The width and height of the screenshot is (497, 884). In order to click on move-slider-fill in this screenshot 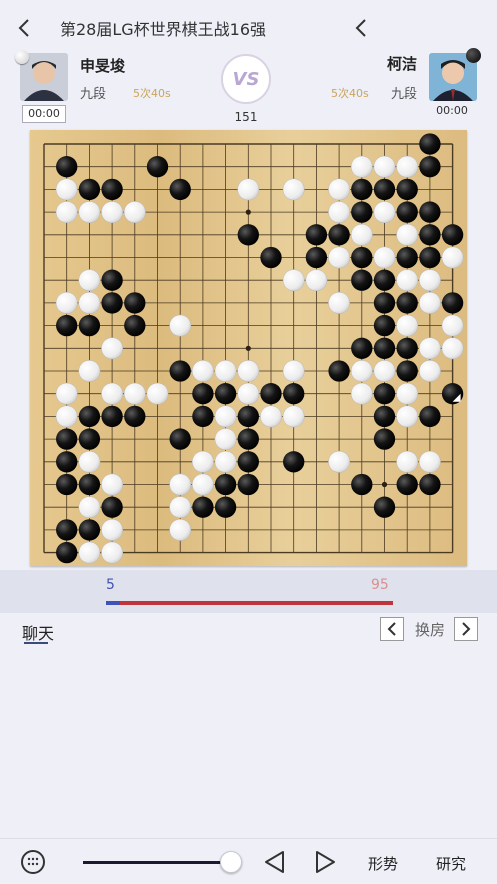, I will do `click(156, 862)`.